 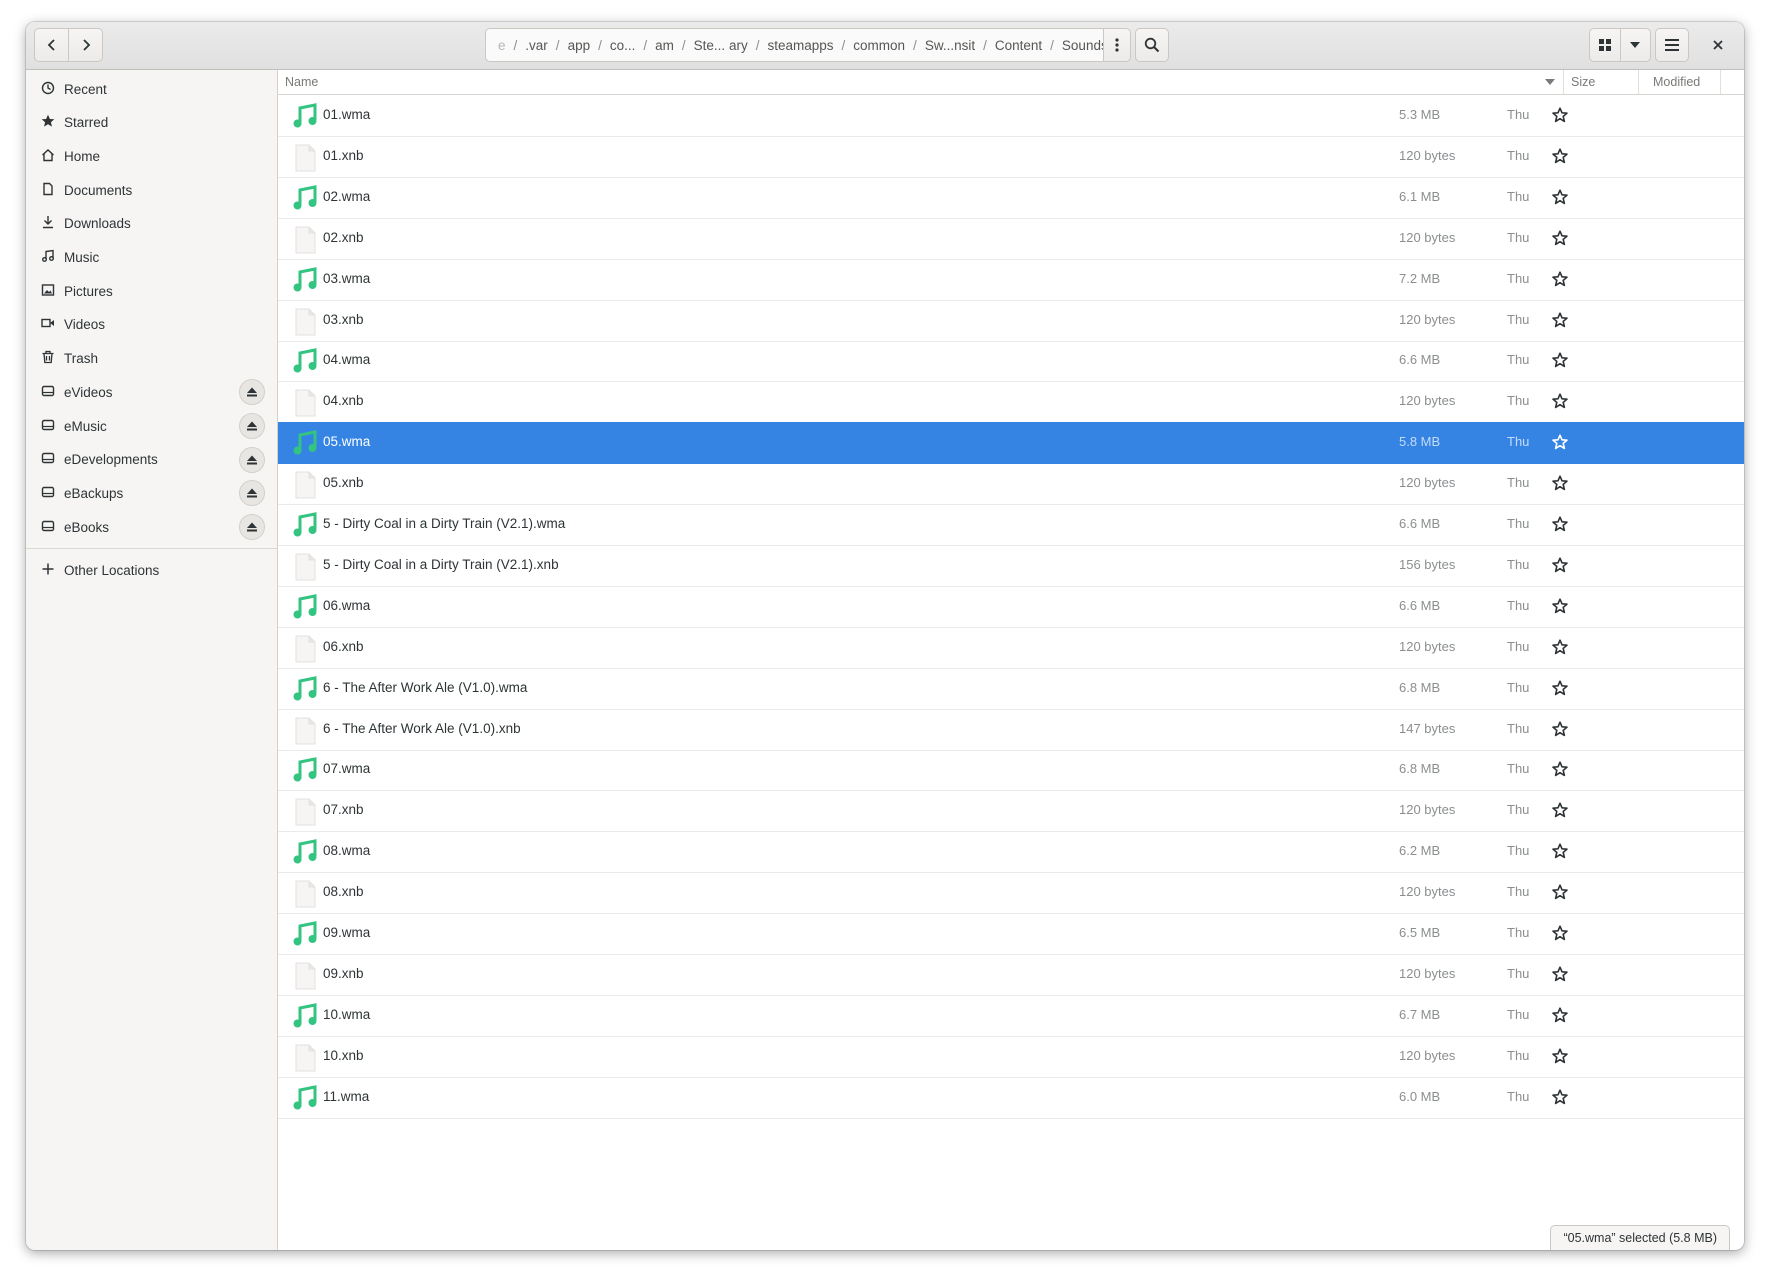 I want to click on main-menu-button, so click(x=1672, y=45).